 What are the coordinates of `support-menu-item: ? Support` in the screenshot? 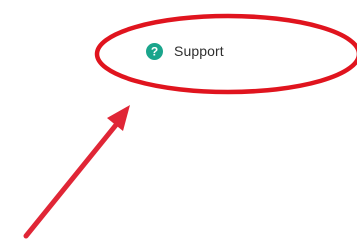 It's located at (185, 51).